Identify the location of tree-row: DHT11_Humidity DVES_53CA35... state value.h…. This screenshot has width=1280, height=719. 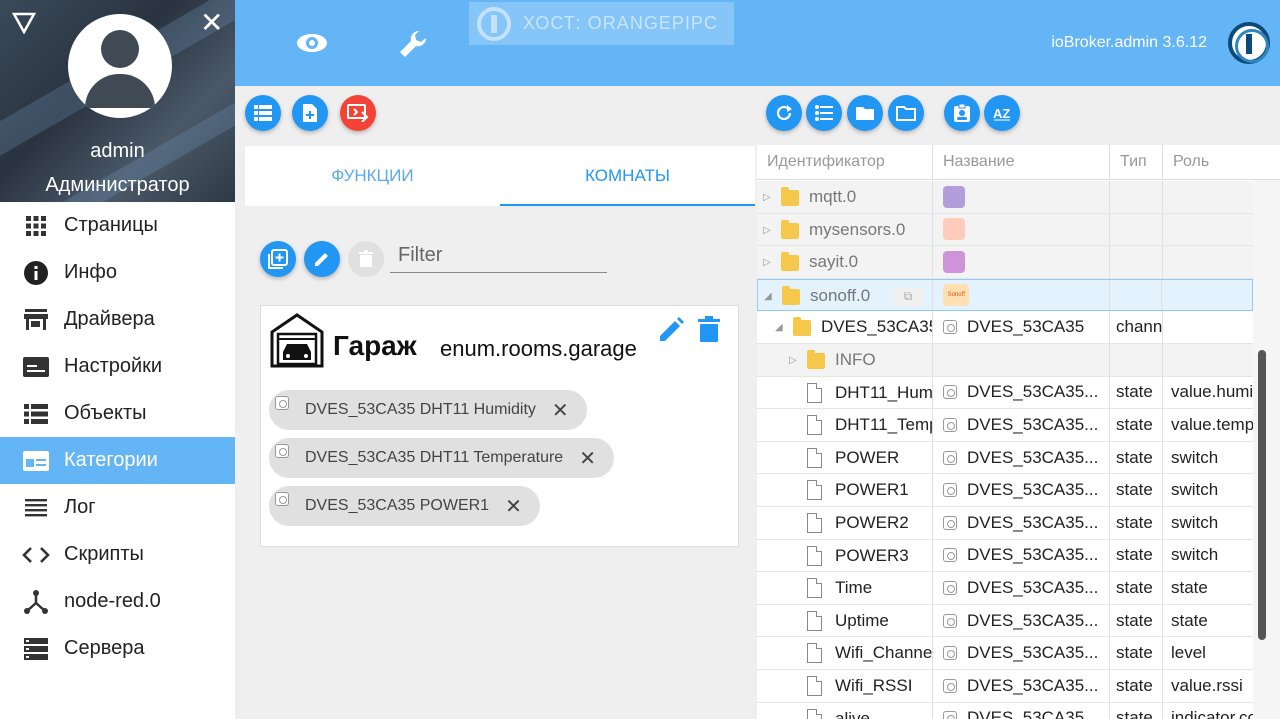
(1005, 393).